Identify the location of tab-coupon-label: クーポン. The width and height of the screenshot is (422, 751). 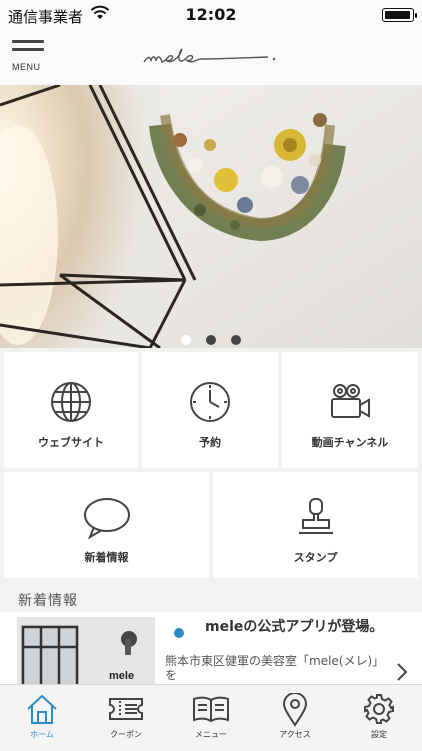
(126, 734).